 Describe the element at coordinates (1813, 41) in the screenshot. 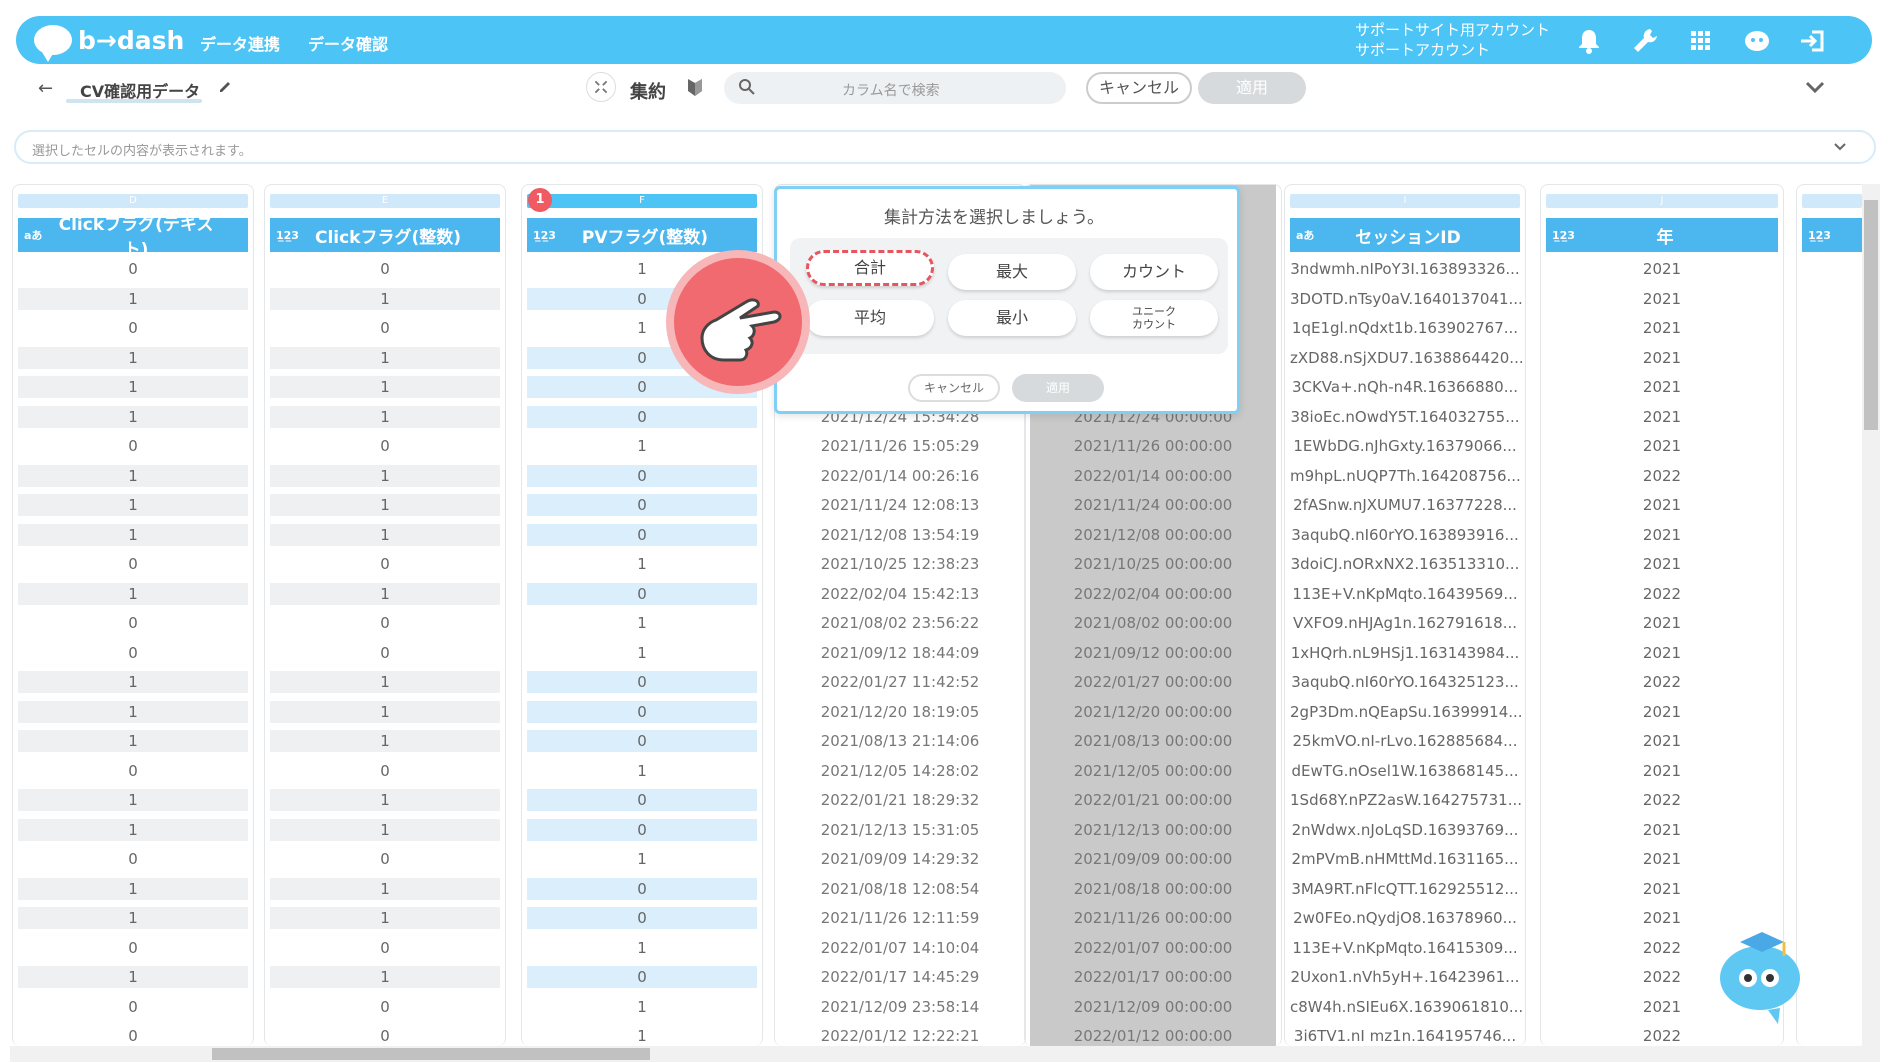

I see `logout-icon` at that location.